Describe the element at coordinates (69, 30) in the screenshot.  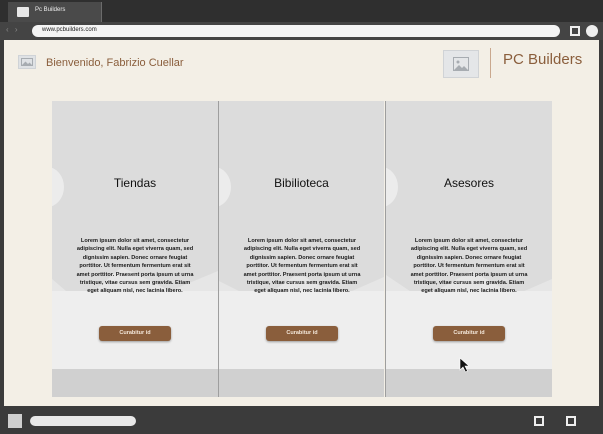
I see `url-text: www.pcbuilders.com` at that location.